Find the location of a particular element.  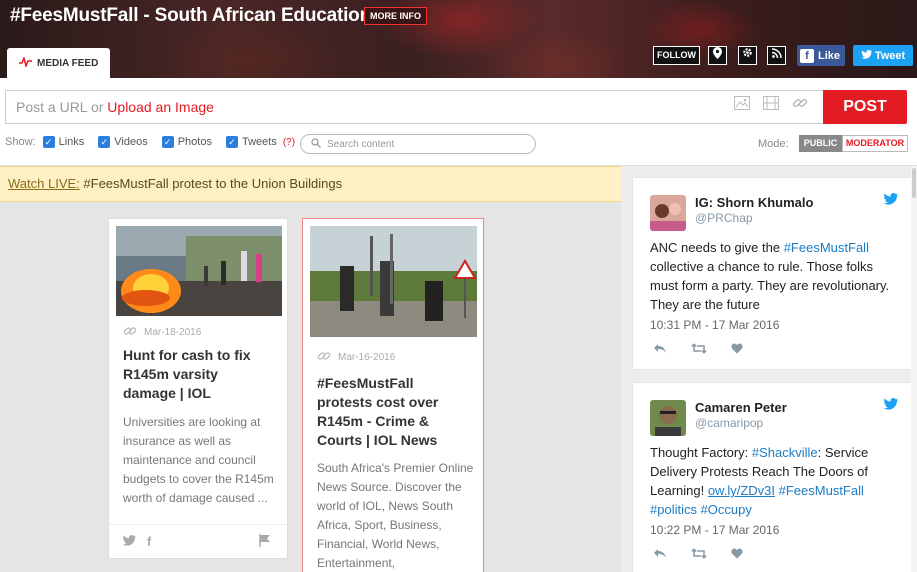

facebook-like-button: f Like is located at coordinates (821, 55).